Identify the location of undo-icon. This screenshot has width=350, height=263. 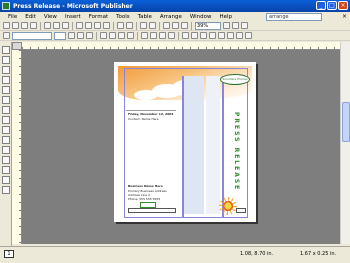
(120, 25).